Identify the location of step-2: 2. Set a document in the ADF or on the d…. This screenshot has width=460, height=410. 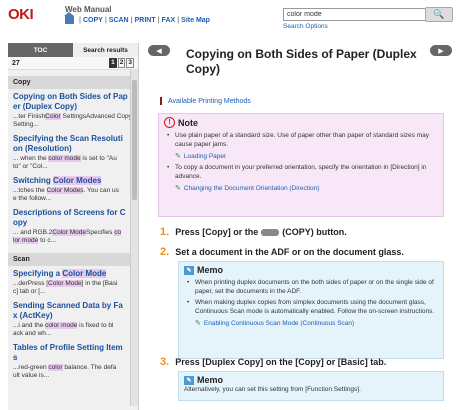
(282, 252).